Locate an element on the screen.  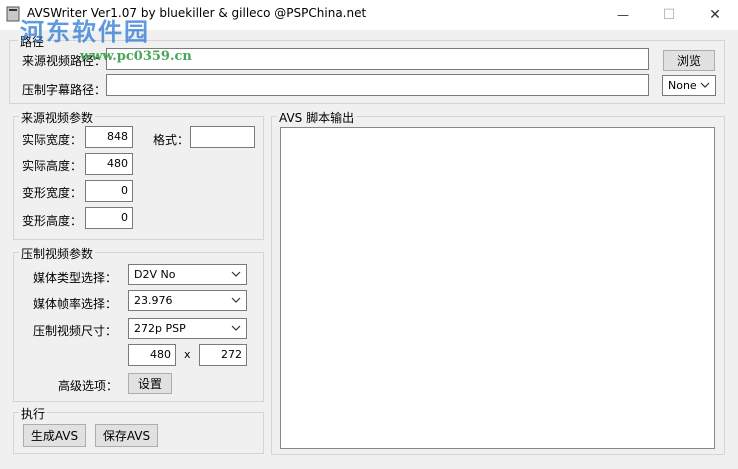
format-label: 格式： is located at coordinates (171, 140).